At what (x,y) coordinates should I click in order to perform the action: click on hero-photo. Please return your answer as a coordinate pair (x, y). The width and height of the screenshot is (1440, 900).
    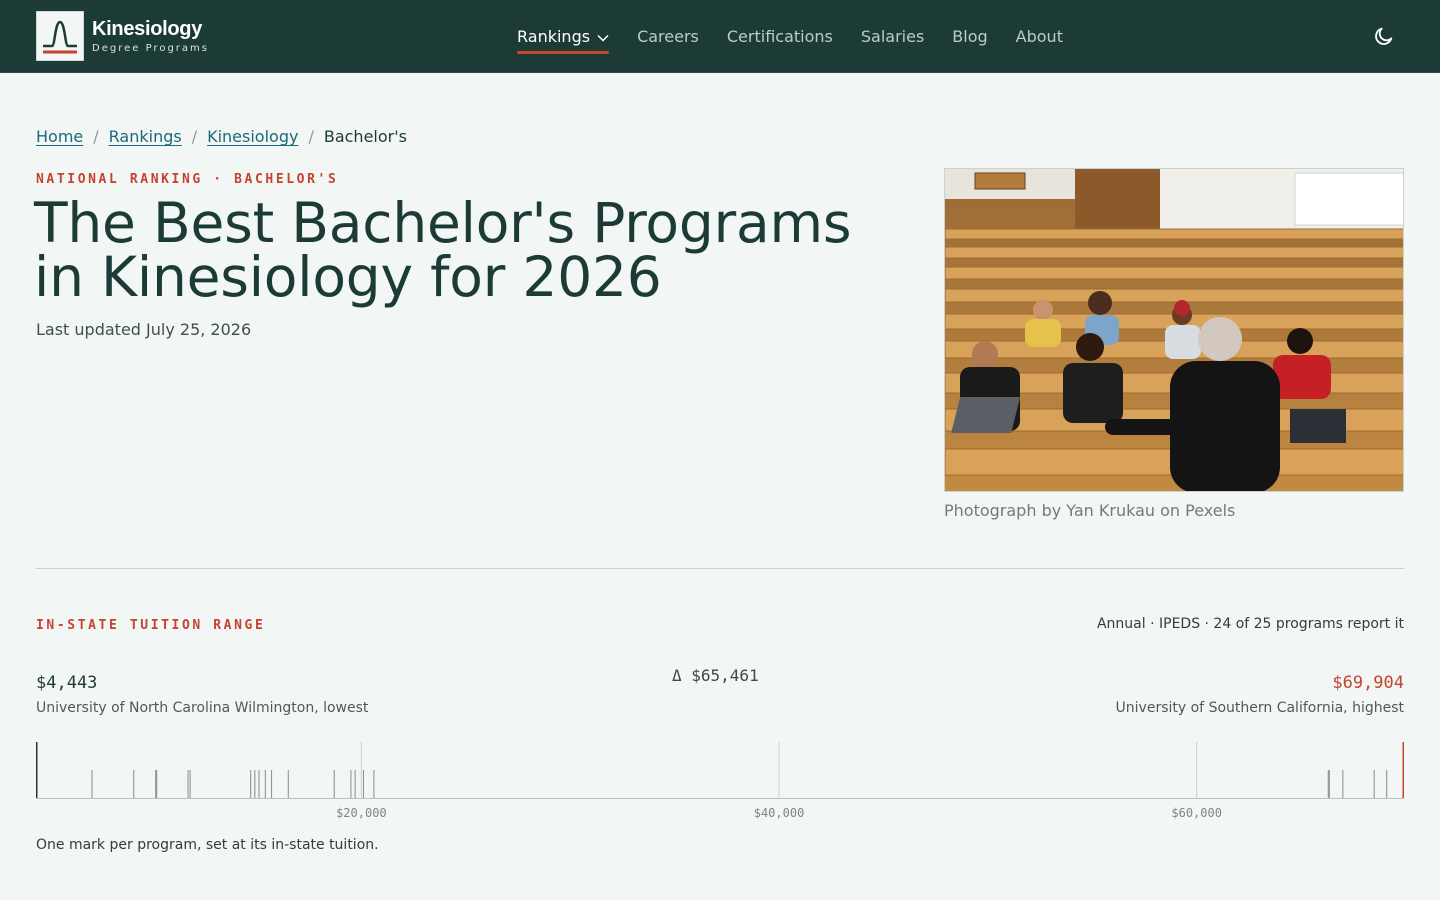
    Looking at the image, I should click on (1174, 330).